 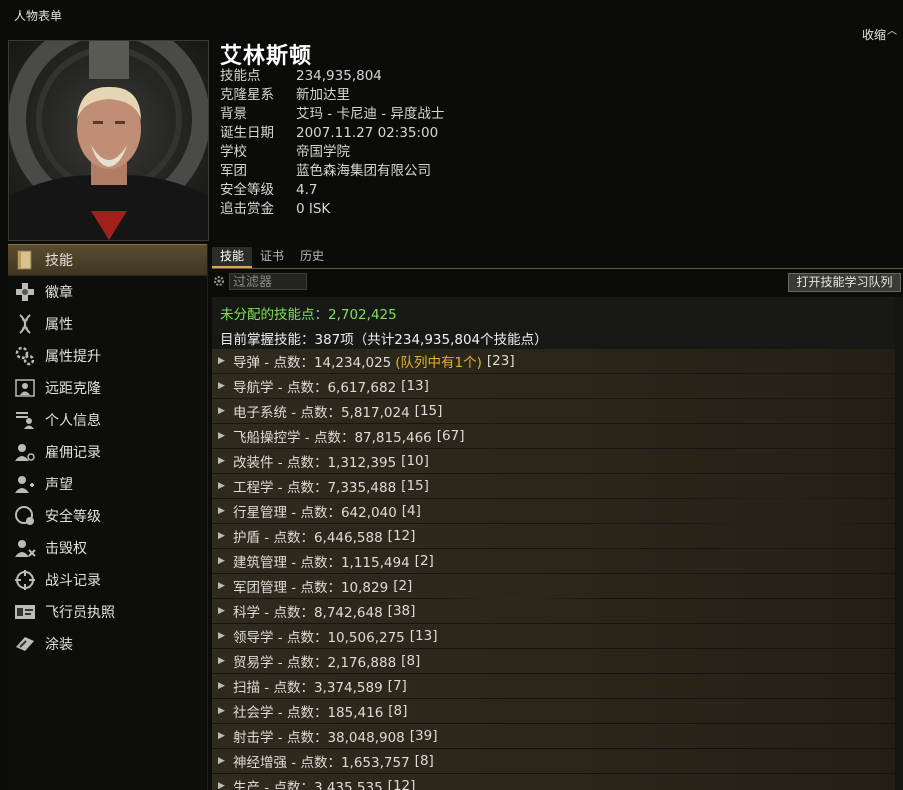 I want to click on info-value: 新加达里, so click(x=323, y=95).